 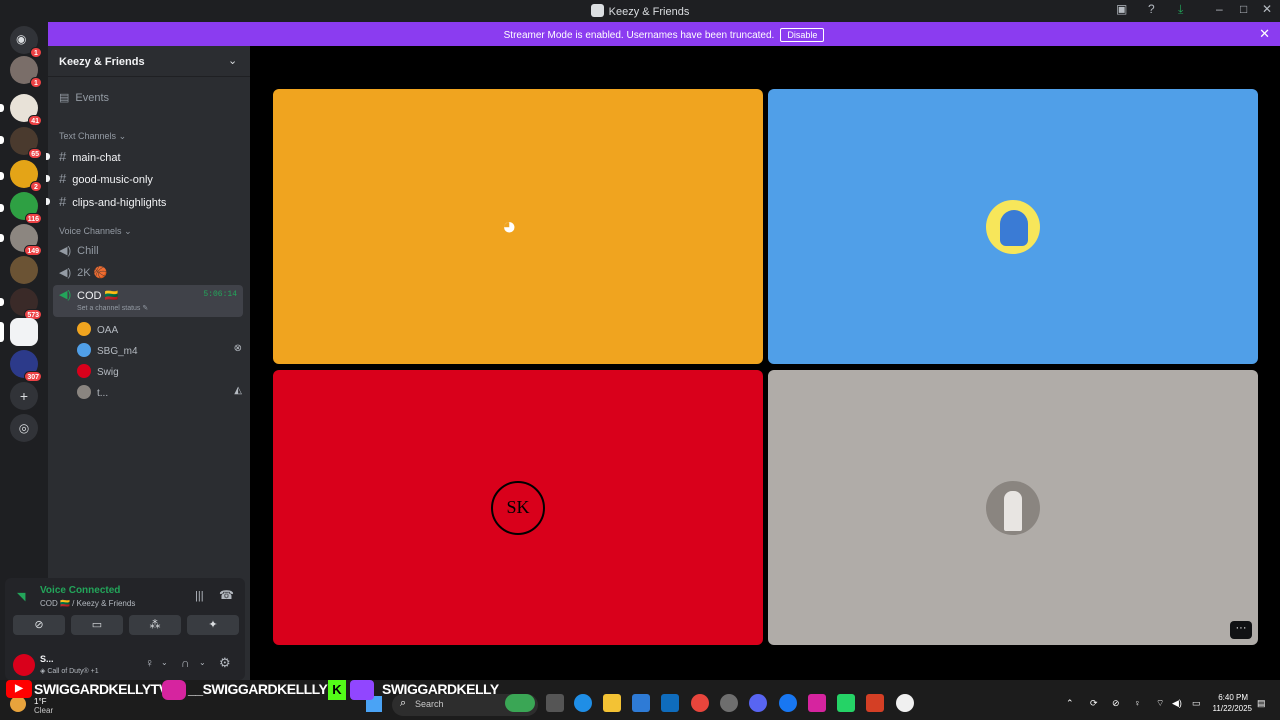 I want to click on activities-icon: ⁂, so click(x=155, y=625).